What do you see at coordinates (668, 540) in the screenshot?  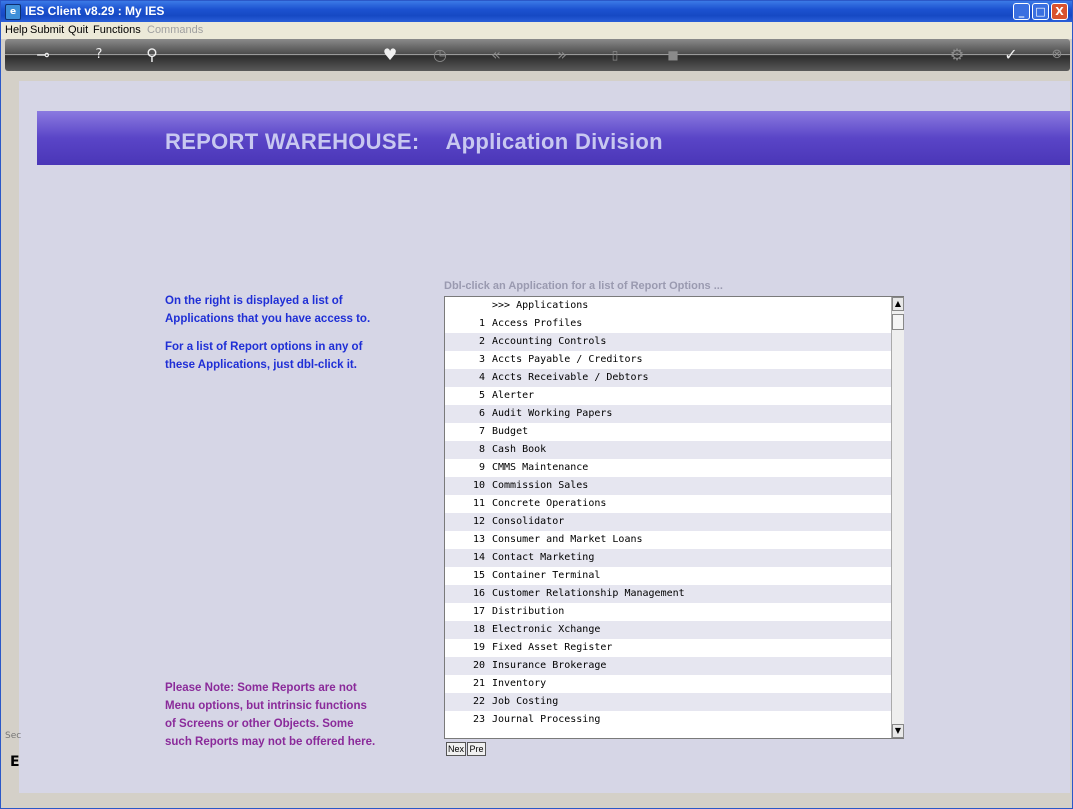 I see `list-item: 13 Consumer and Market Loans` at bounding box center [668, 540].